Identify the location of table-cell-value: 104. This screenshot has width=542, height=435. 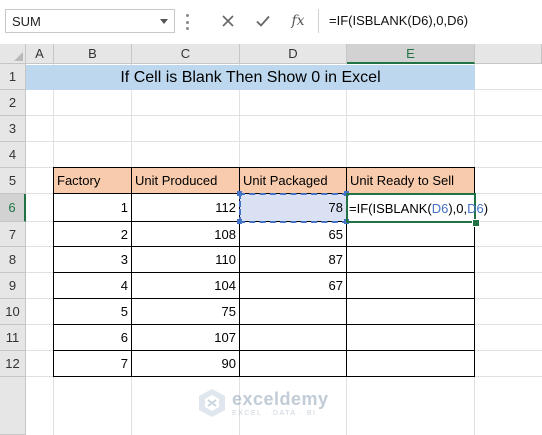
(225, 285).